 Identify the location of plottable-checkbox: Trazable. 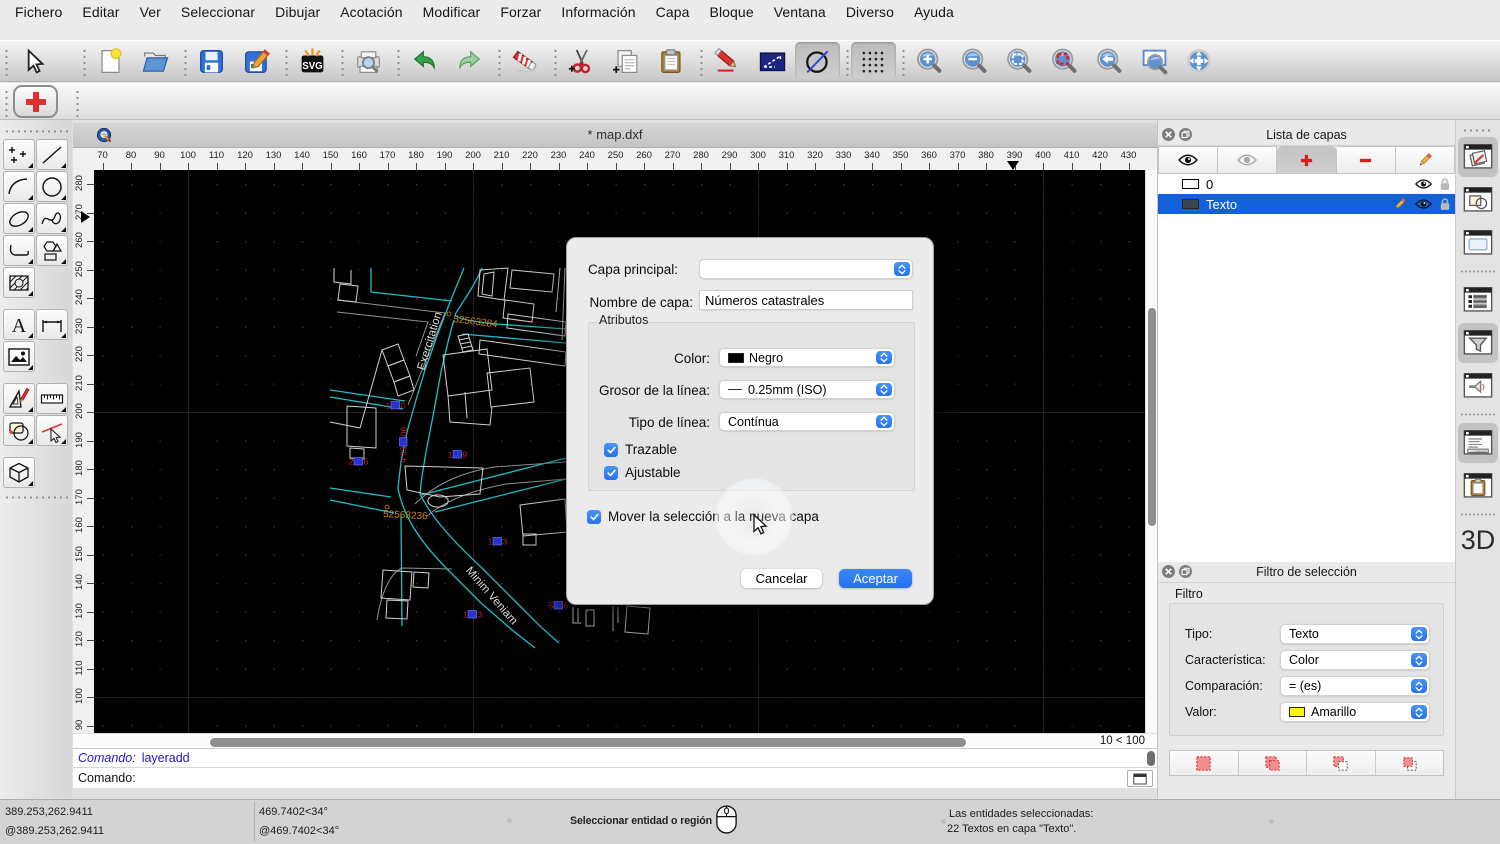
(640, 449).